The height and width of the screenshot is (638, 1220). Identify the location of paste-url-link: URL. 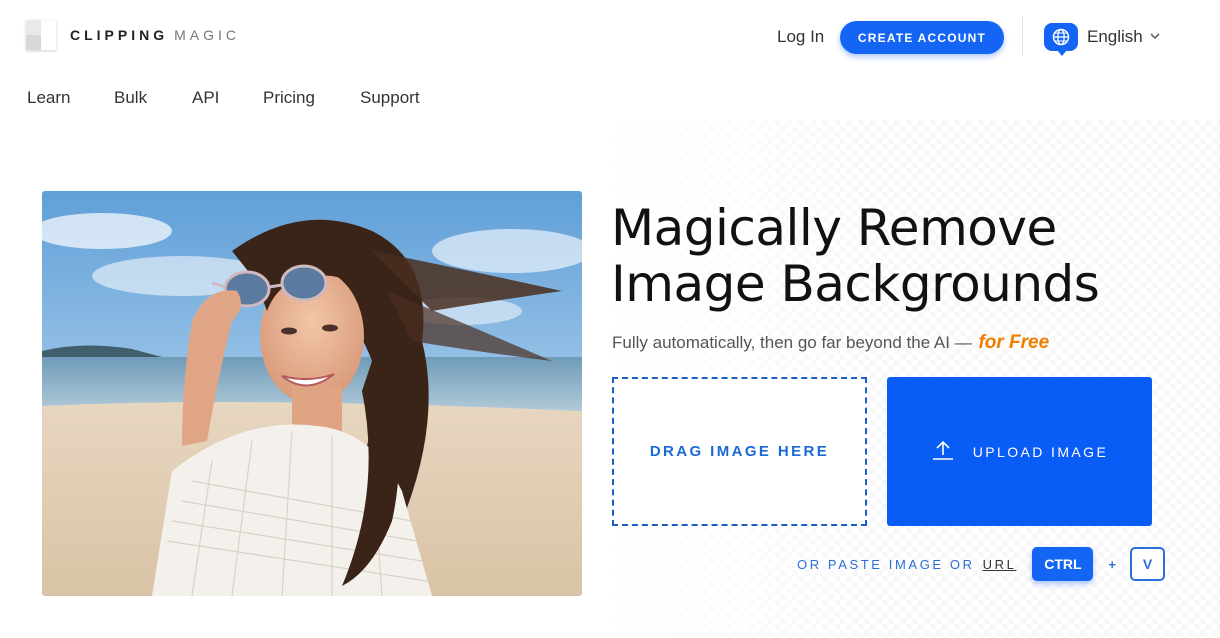
(1000, 564).